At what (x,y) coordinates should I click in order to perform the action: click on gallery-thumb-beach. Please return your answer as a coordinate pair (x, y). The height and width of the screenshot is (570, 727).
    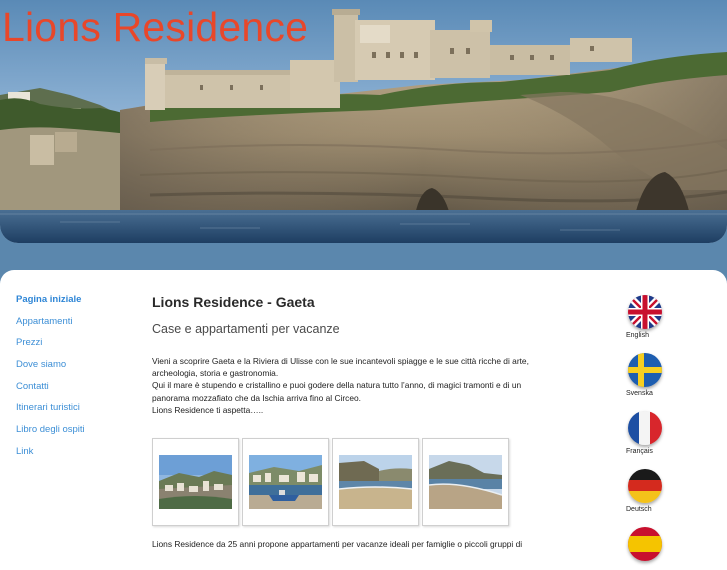
    Looking at the image, I should click on (375, 482).